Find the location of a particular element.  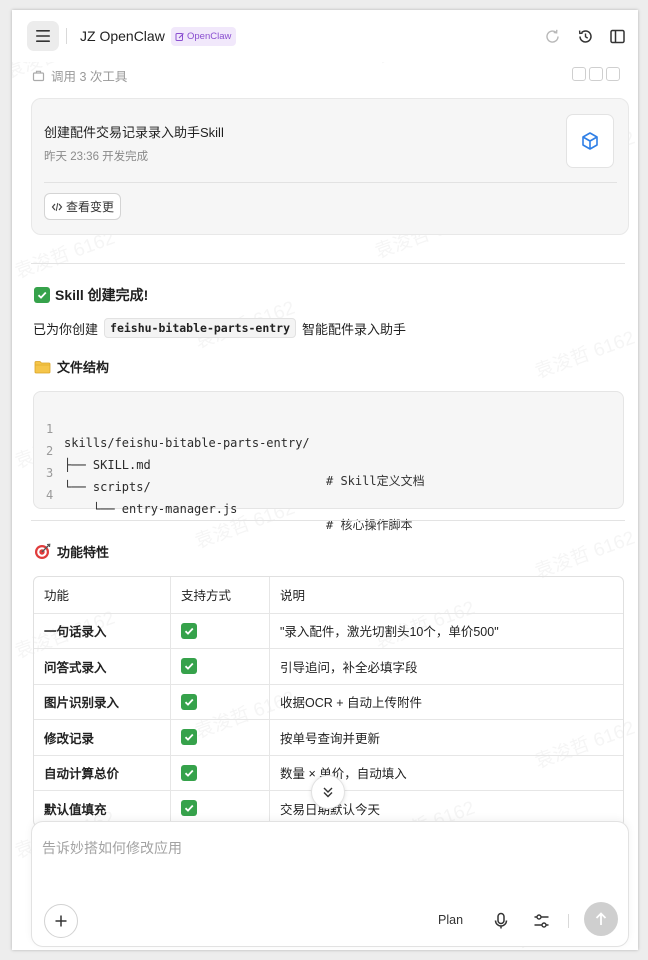

plus-icon is located at coordinates (61, 921).